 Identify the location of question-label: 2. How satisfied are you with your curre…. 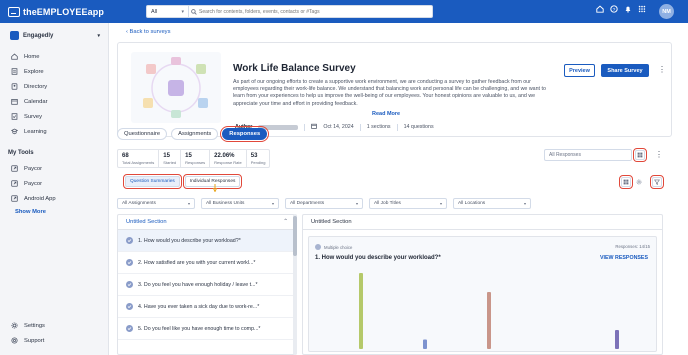
(197, 262).